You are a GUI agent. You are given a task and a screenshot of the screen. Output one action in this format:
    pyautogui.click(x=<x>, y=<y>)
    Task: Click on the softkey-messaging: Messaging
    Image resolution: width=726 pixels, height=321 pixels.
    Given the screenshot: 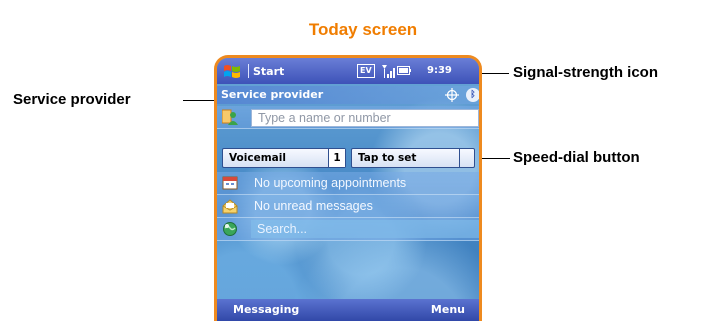 What is the action you would take?
    pyautogui.click(x=266, y=309)
    